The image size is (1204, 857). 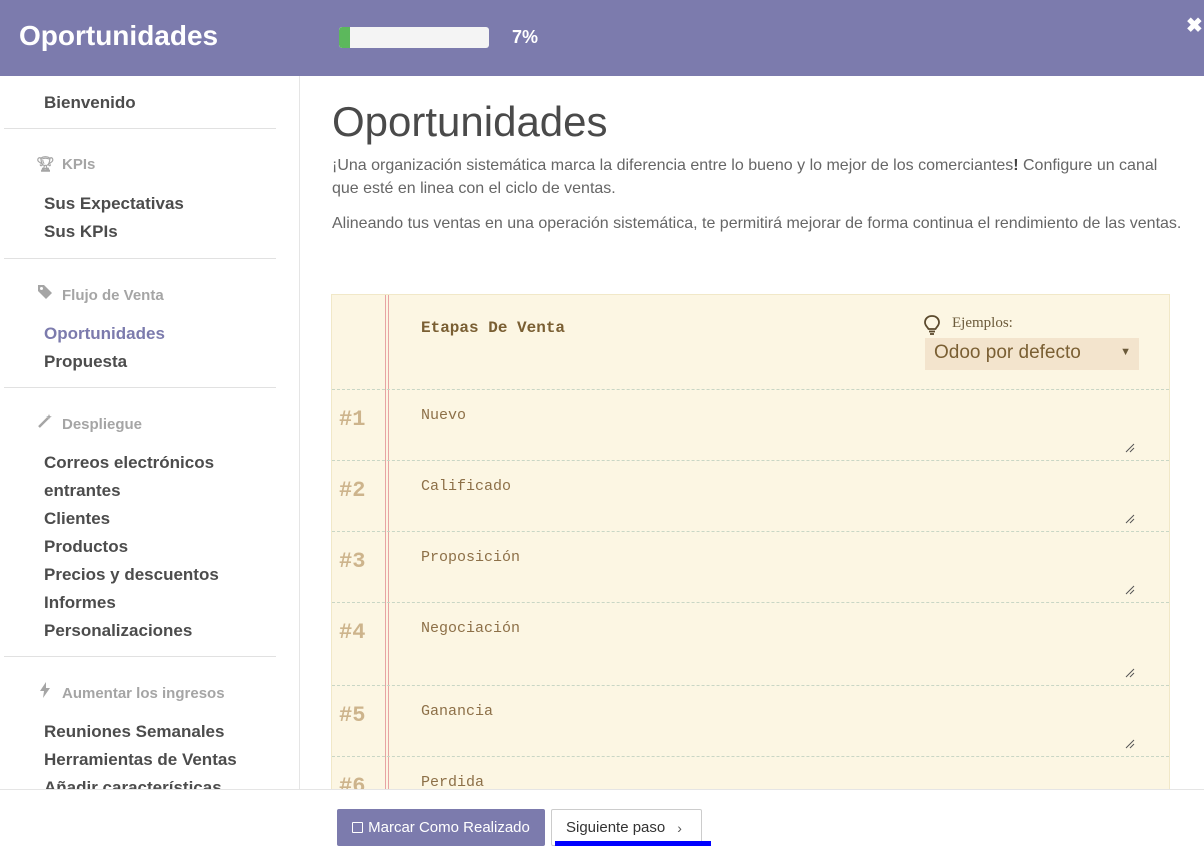 I want to click on examples-select: Odoo por defecto ▼, so click(x=1032, y=354).